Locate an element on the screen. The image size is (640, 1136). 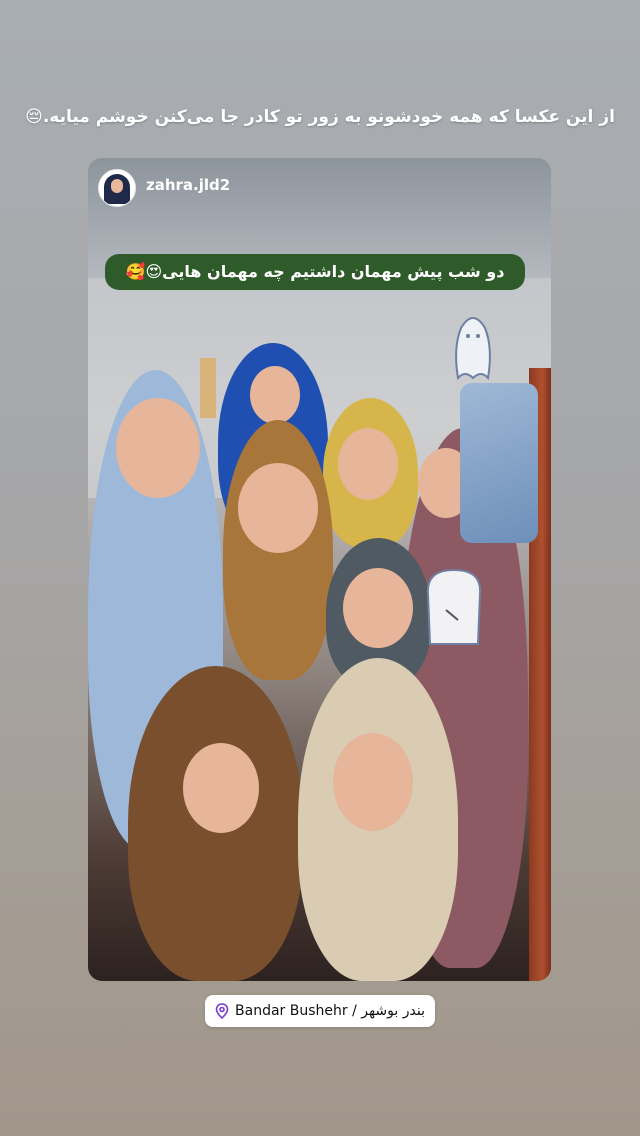
location-sticker: Bandar Bushehr / بندر بوشهر is located at coordinates (320, 1011).